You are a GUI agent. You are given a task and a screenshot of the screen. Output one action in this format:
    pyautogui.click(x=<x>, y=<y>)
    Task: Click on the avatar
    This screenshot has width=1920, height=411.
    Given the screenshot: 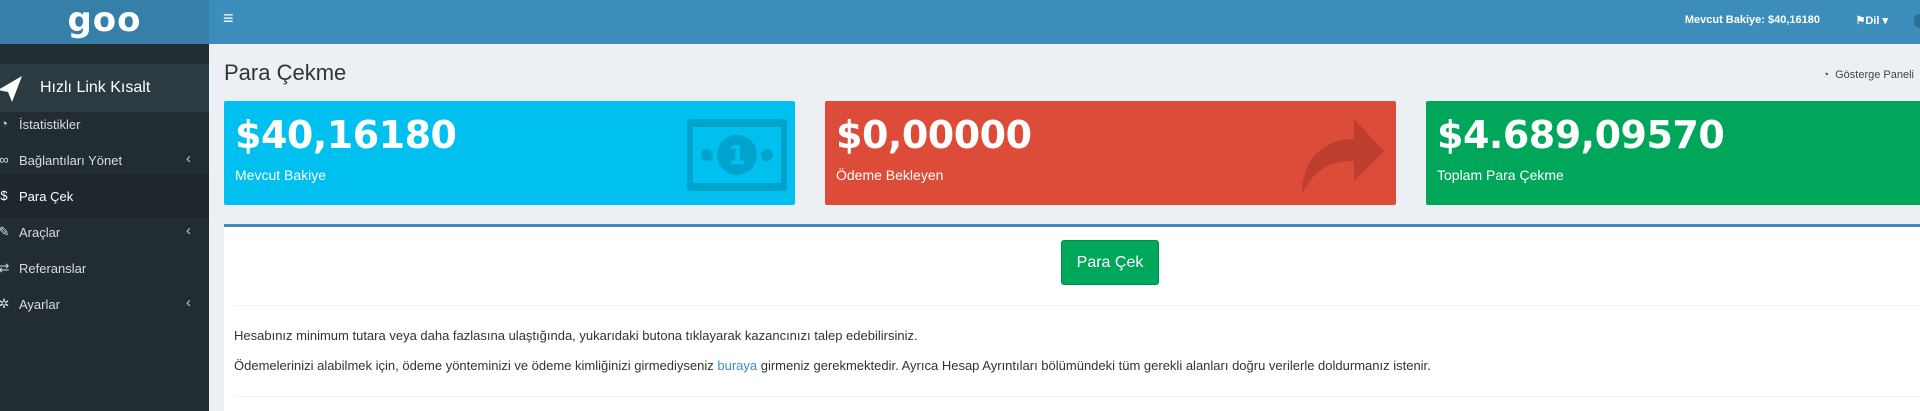 What is the action you would take?
    pyautogui.click(x=1917, y=21)
    